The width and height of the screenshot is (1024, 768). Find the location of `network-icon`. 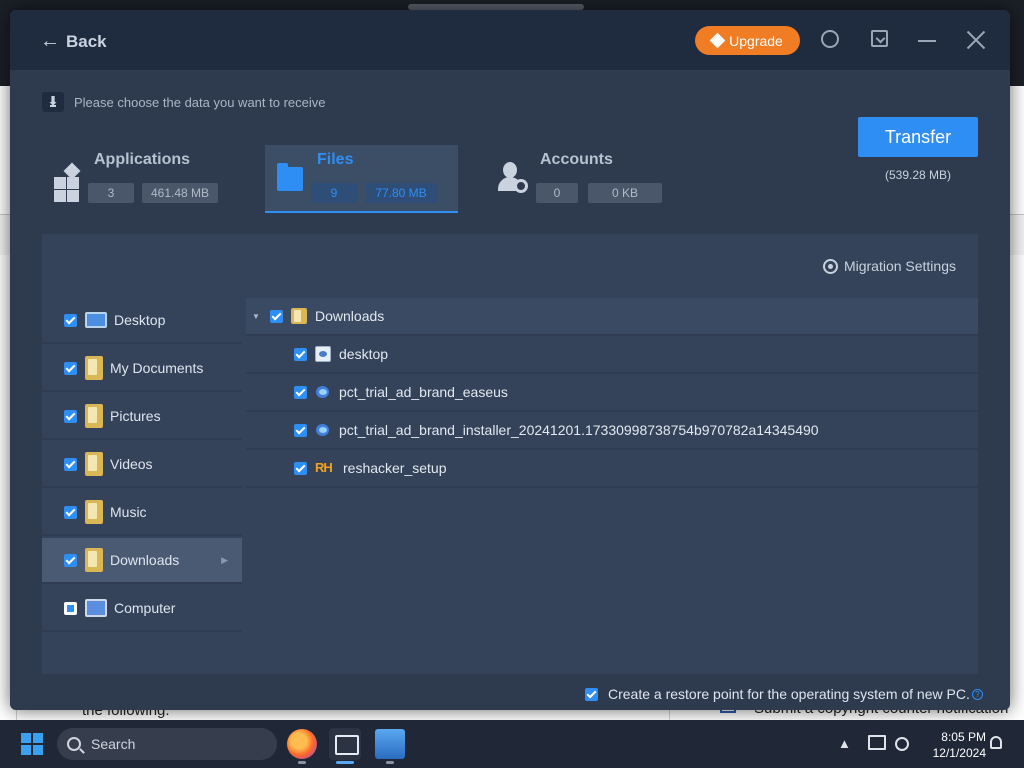

network-icon is located at coordinates (877, 742).